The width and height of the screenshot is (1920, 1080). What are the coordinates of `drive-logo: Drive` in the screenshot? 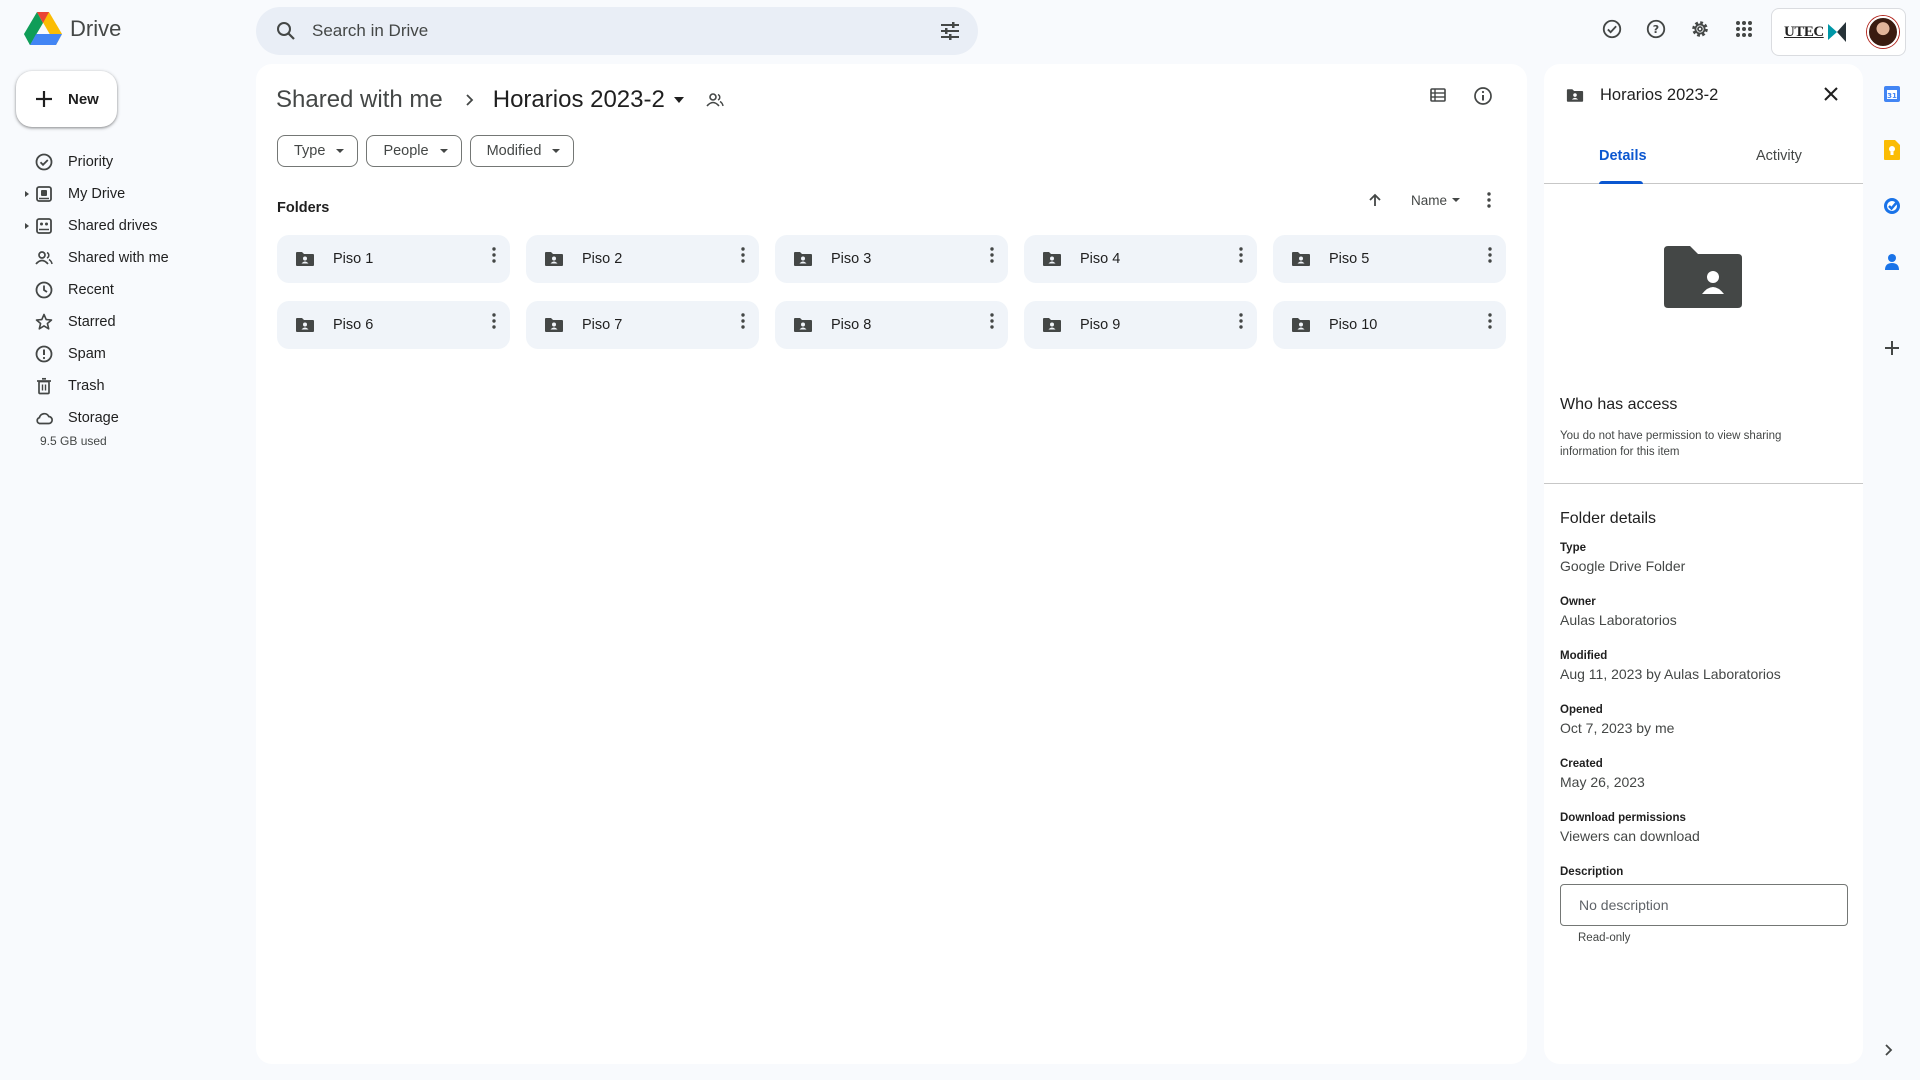 It's located at (72, 29).